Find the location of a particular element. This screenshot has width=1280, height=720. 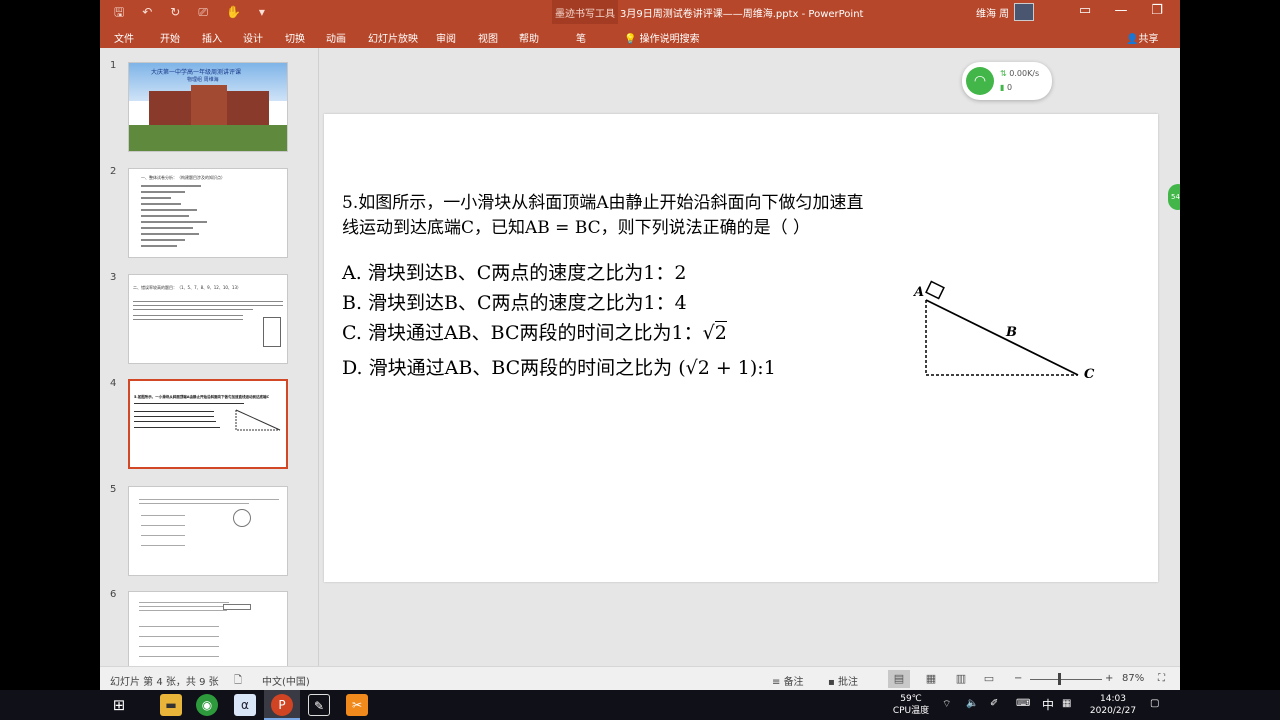

ime-grid-icon: ▦ is located at coordinates (1066, 703).